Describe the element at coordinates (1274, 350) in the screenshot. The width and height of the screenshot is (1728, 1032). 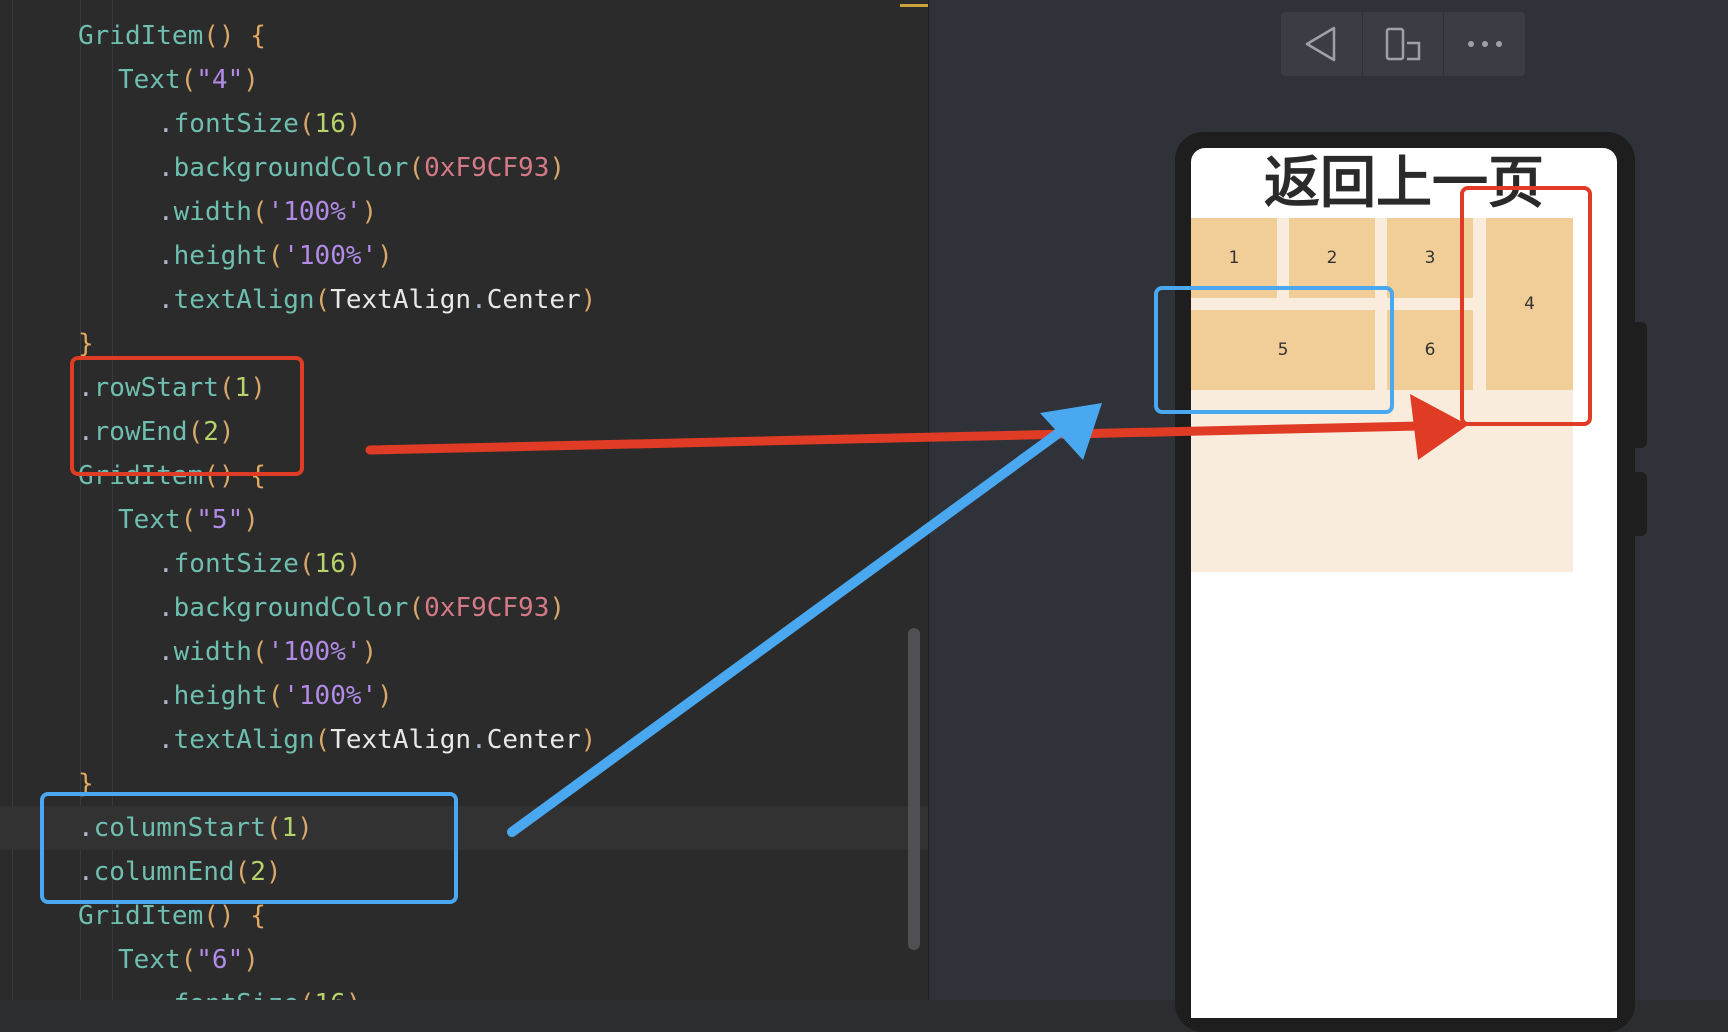
I see `column-span-result-highlight` at that location.